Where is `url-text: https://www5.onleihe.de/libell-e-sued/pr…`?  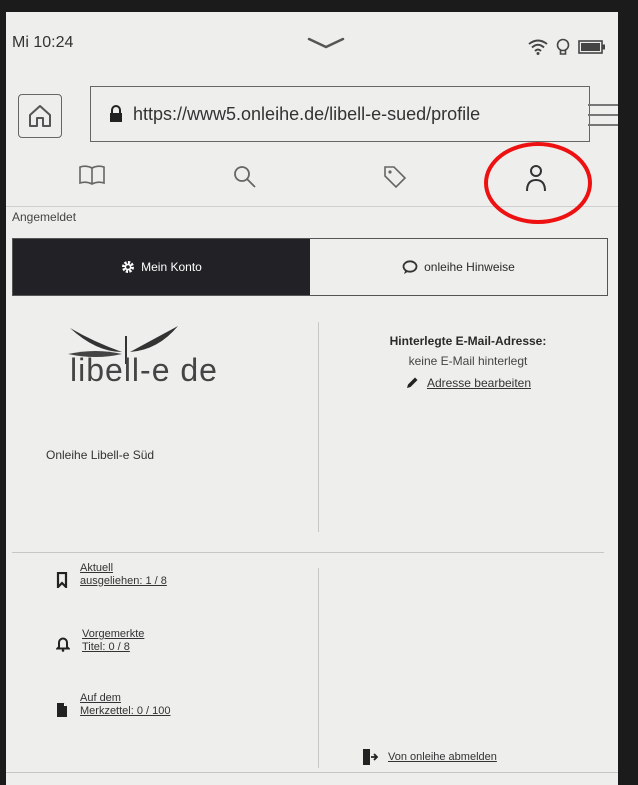
url-text: https://www5.onleihe.de/libell-e-sued/pr… is located at coordinates (307, 113).